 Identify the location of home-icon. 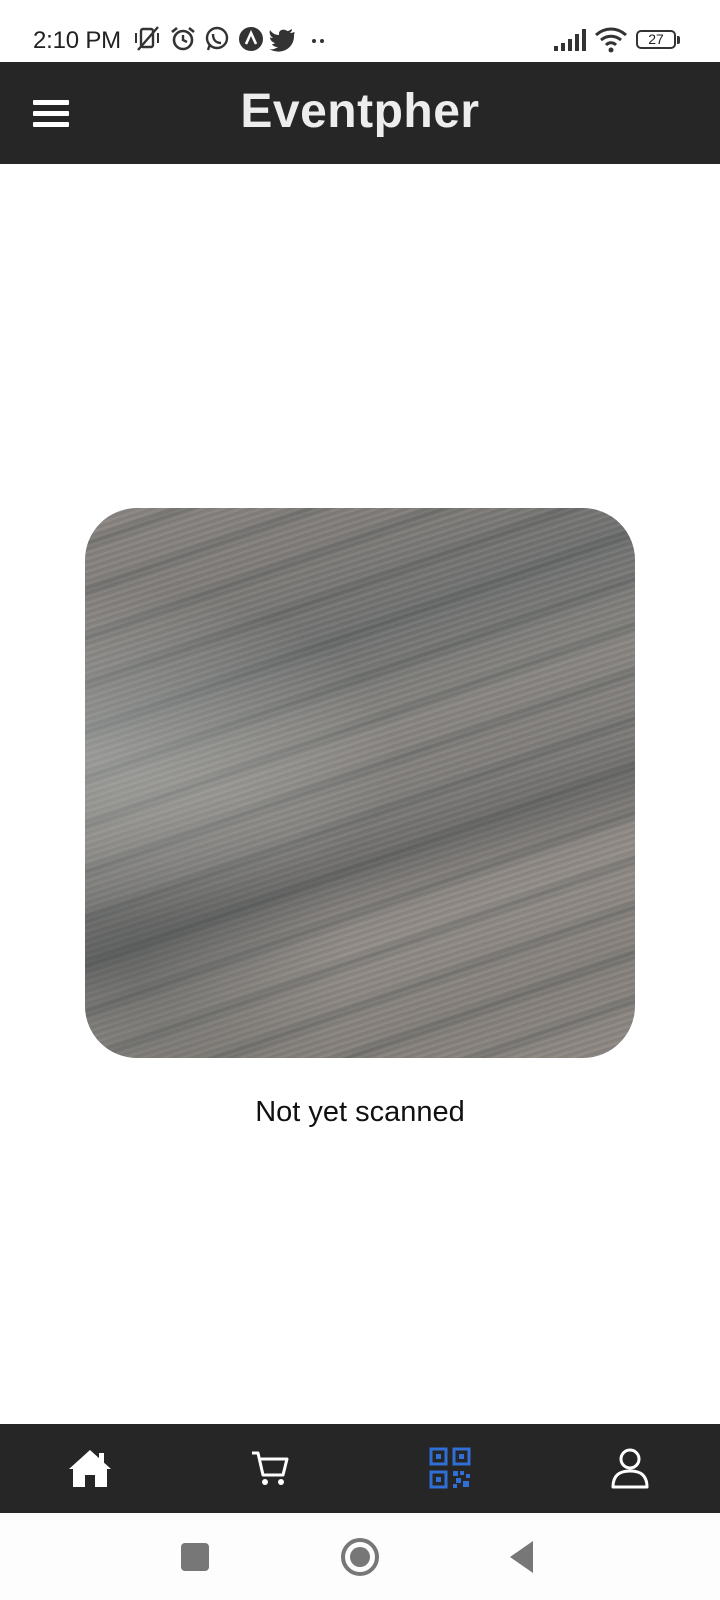
(90, 1468).